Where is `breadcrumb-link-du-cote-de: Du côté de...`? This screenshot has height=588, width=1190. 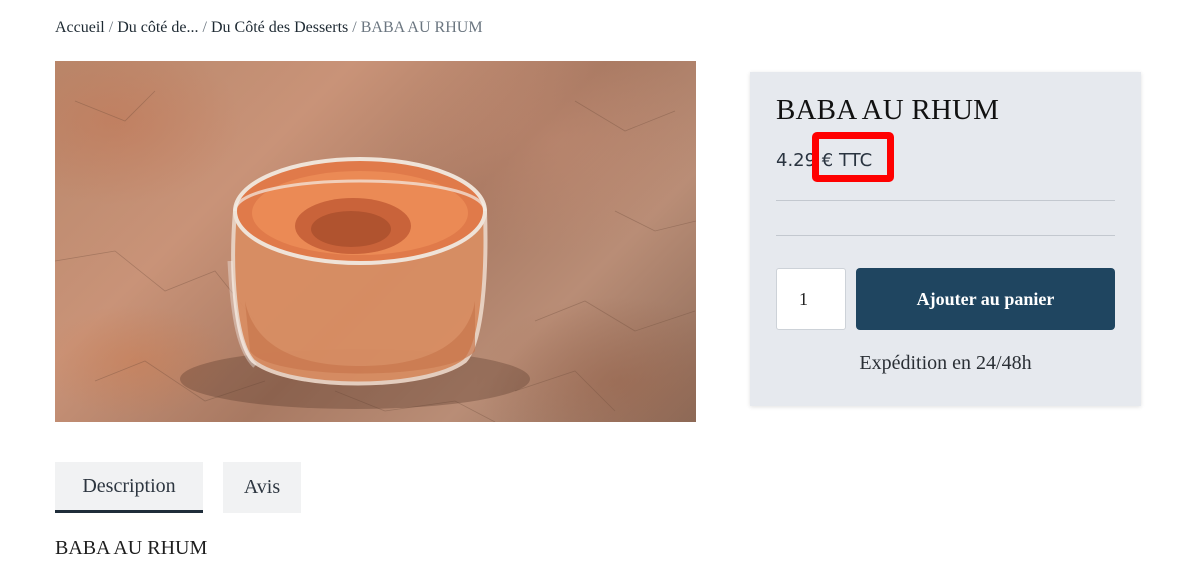
breadcrumb-link-du-cote-de: Du côté de... is located at coordinates (157, 27).